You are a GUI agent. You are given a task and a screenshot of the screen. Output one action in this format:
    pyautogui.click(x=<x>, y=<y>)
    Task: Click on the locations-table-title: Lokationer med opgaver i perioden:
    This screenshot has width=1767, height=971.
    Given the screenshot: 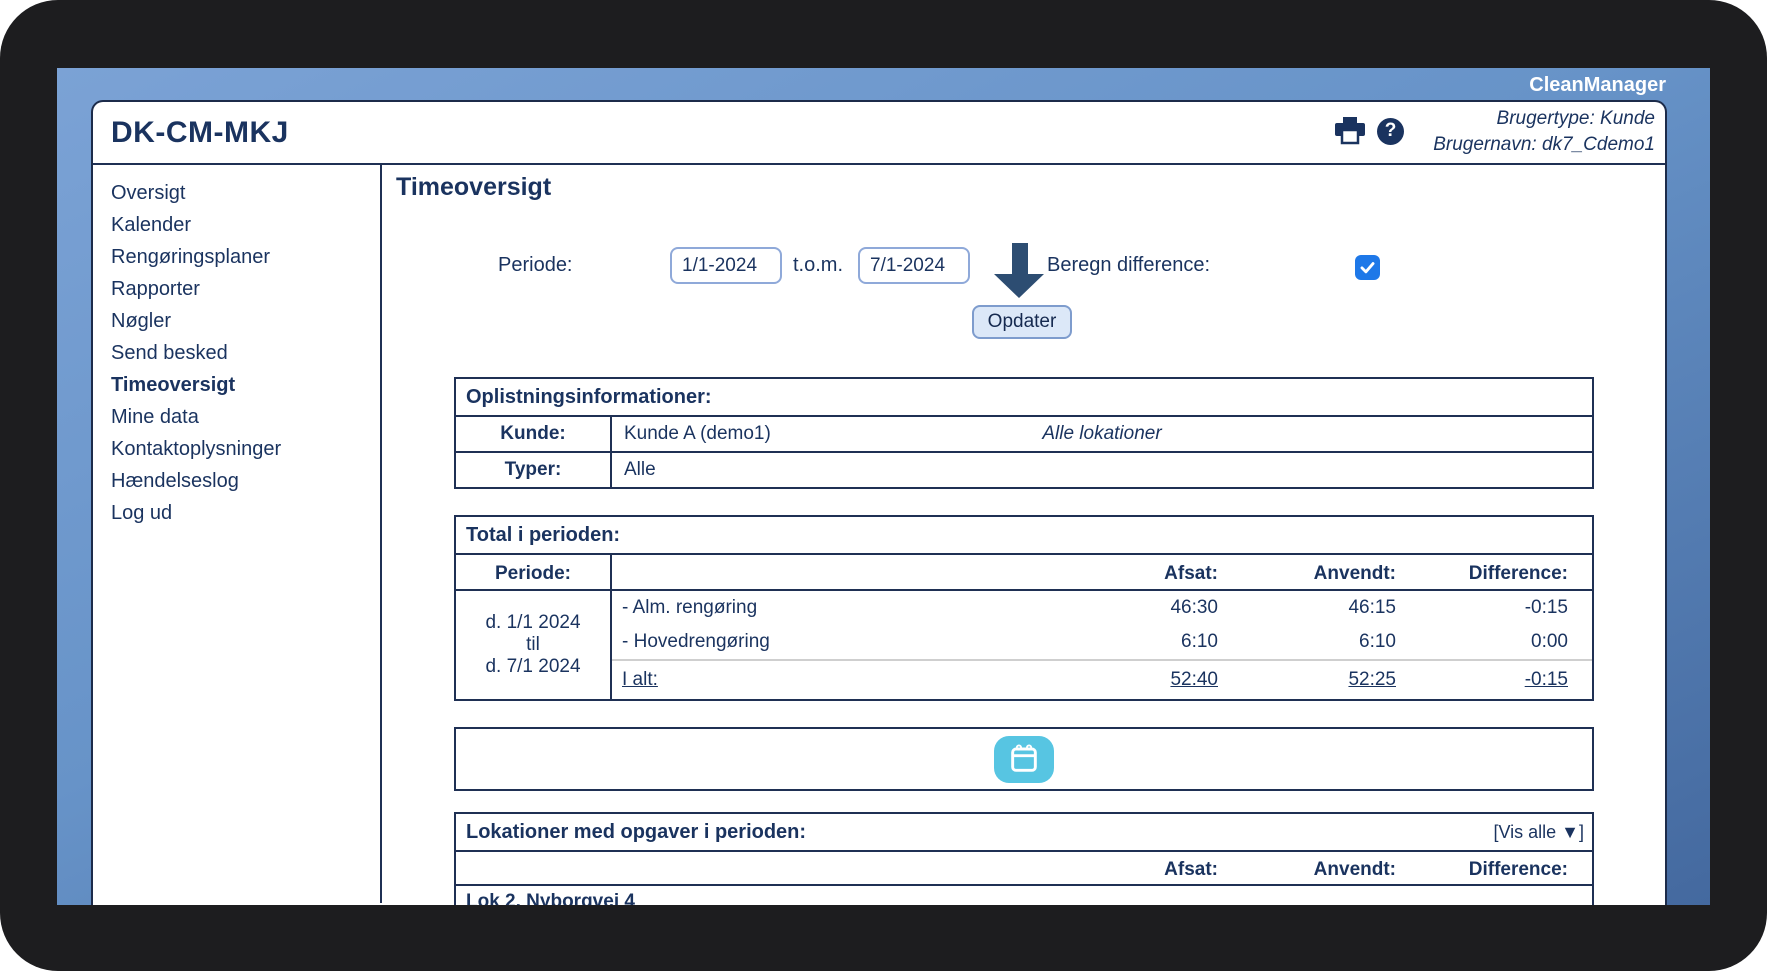 What is the action you would take?
    pyautogui.click(x=636, y=832)
    